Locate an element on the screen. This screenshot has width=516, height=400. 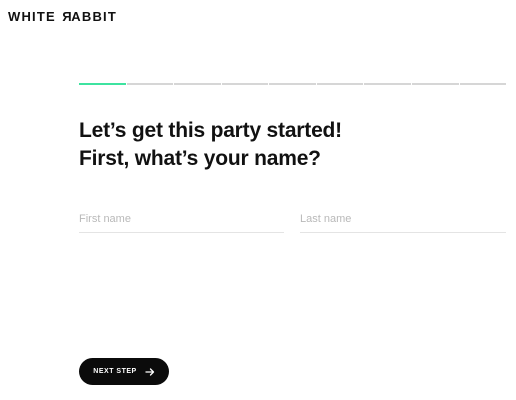
next-step-button: NEXT STEP is located at coordinates (124, 371).